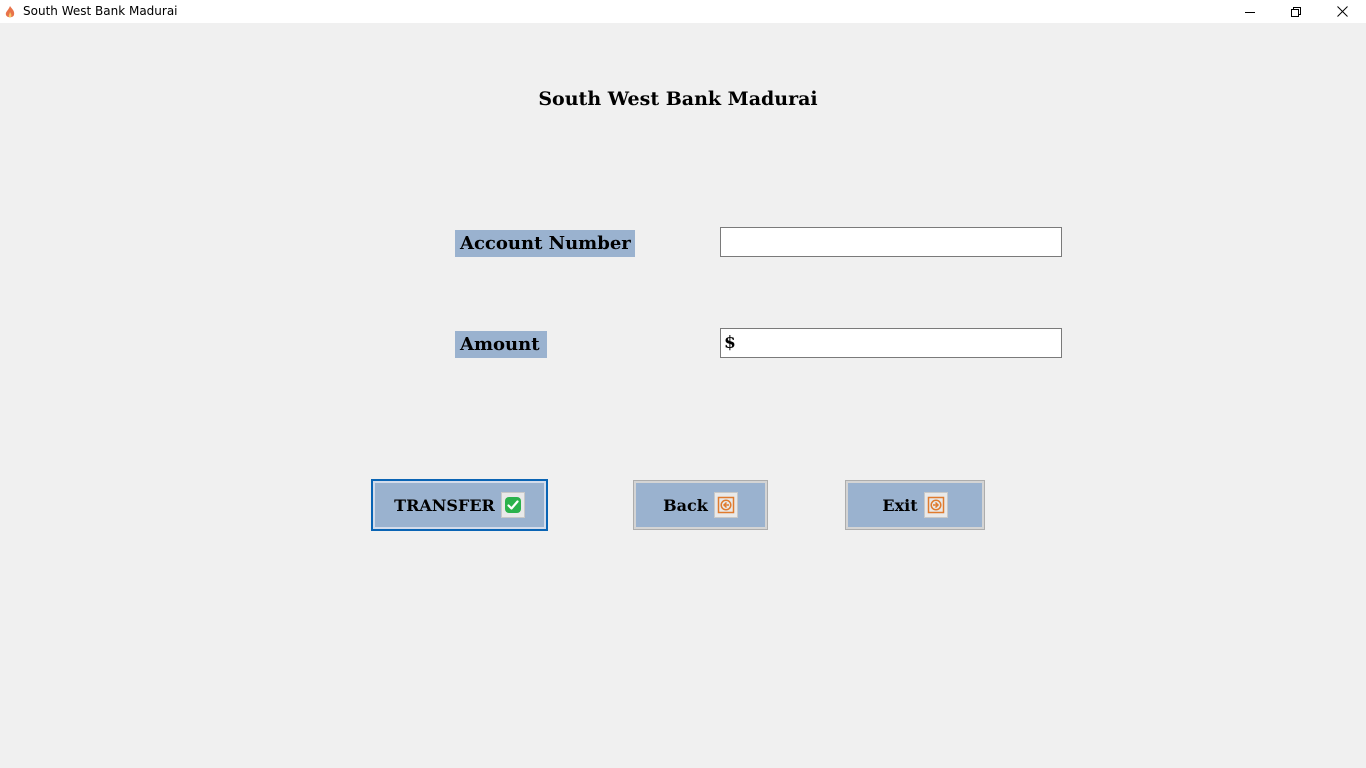 Image resolution: width=1366 pixels, height=768 pixels. I want to click on close-icon, so click(1342, 11).